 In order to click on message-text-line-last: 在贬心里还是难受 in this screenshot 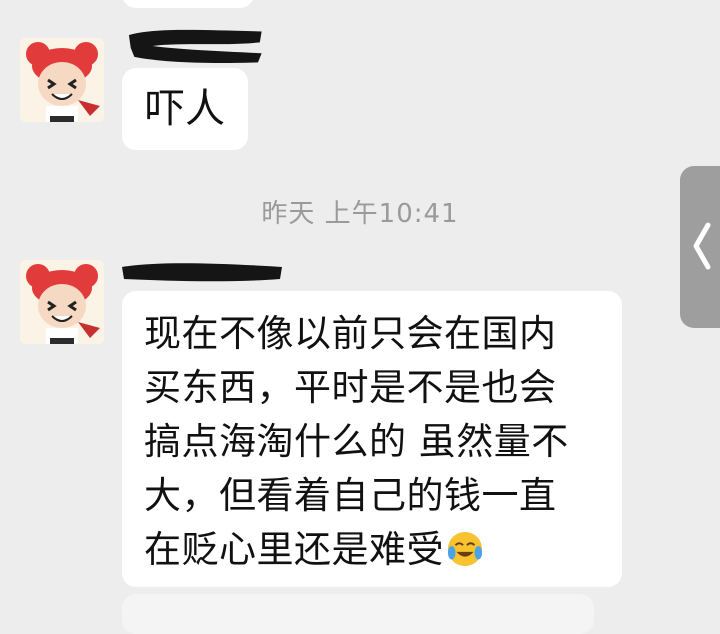, I will do `click(372, 550)`.